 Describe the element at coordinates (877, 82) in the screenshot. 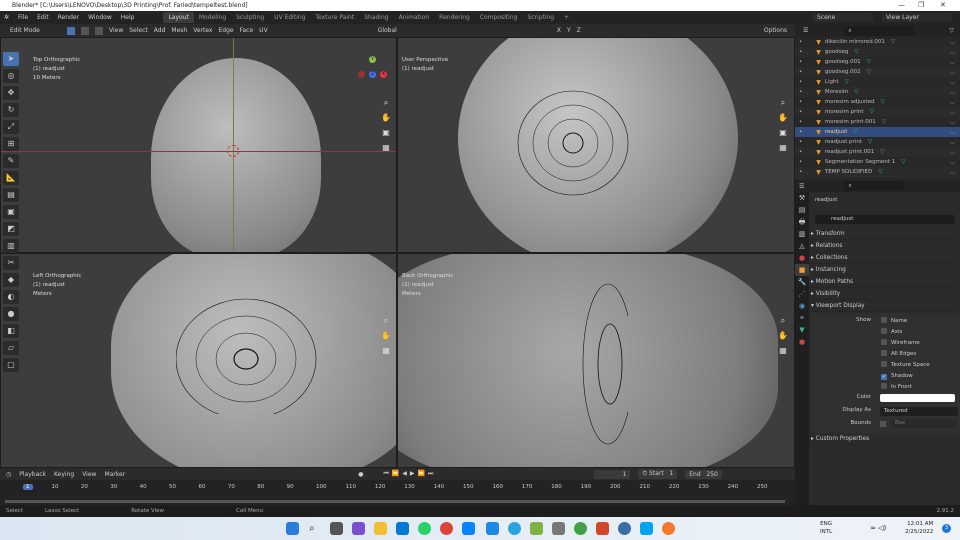

I see `outliner-item: • ▼ Light ▽ ◡` at that location.